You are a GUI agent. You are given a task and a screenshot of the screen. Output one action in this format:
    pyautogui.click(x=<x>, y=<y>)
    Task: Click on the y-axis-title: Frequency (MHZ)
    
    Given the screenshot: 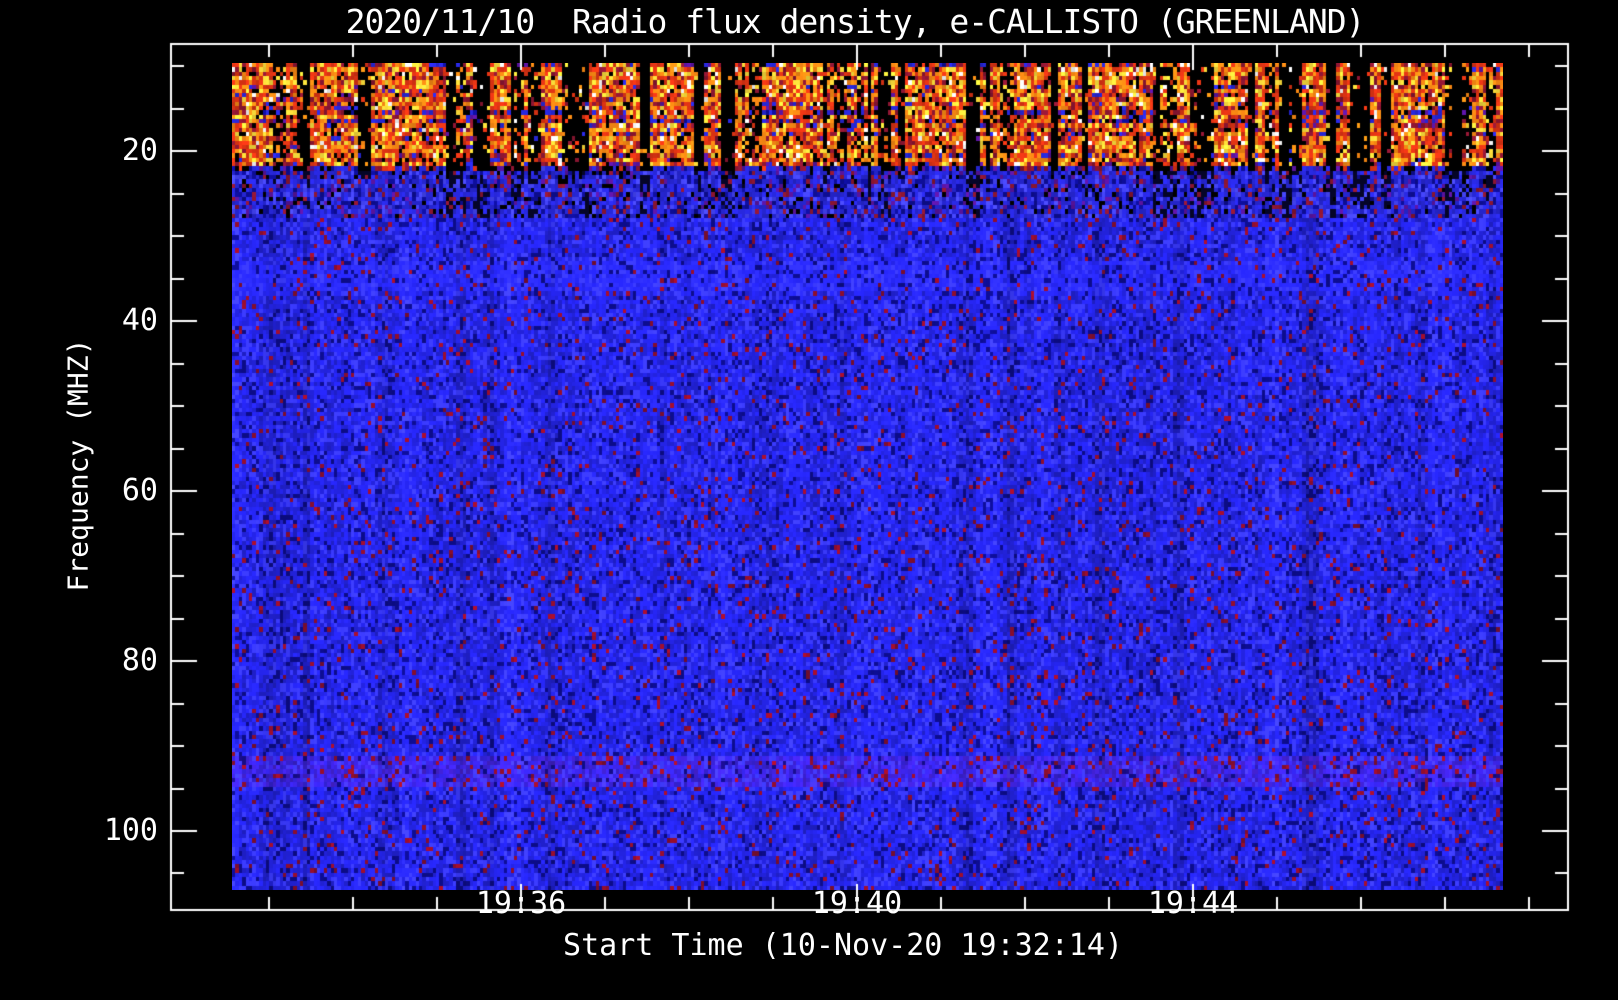 What is the action you would take?
    pyautogui.click(x=78, y=465)
    